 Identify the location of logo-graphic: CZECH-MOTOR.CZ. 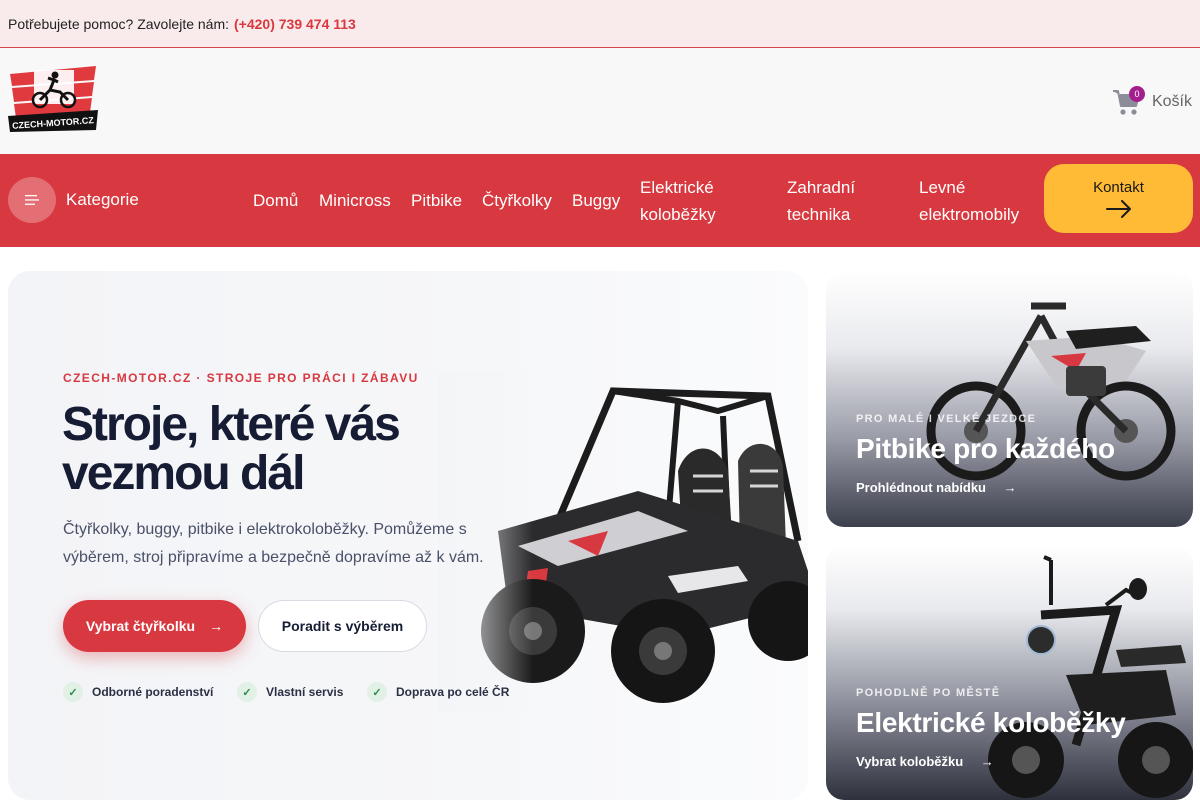
(53, 99).